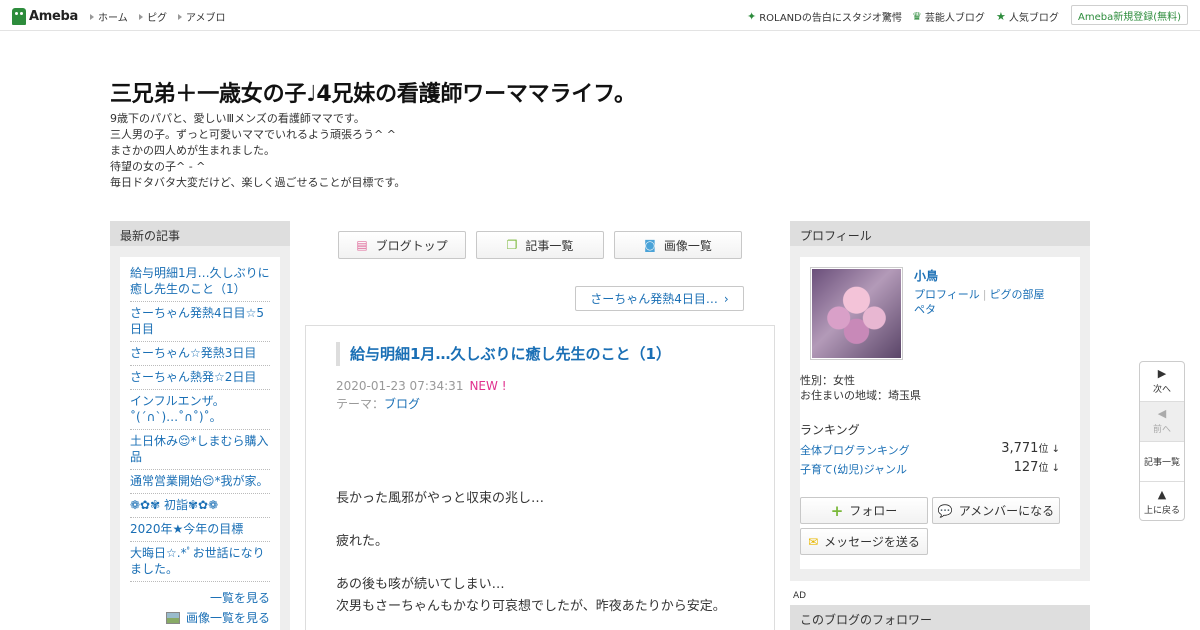 The width and height of the screenshot is (1200, 630). Describe the element at coordinates (362, 541) in the screenshot. I see `article-paragraph: 疲れた。` at that location.